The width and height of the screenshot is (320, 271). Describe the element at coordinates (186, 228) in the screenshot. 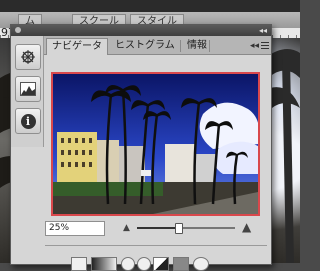

I see `zoom-slider` at that location.